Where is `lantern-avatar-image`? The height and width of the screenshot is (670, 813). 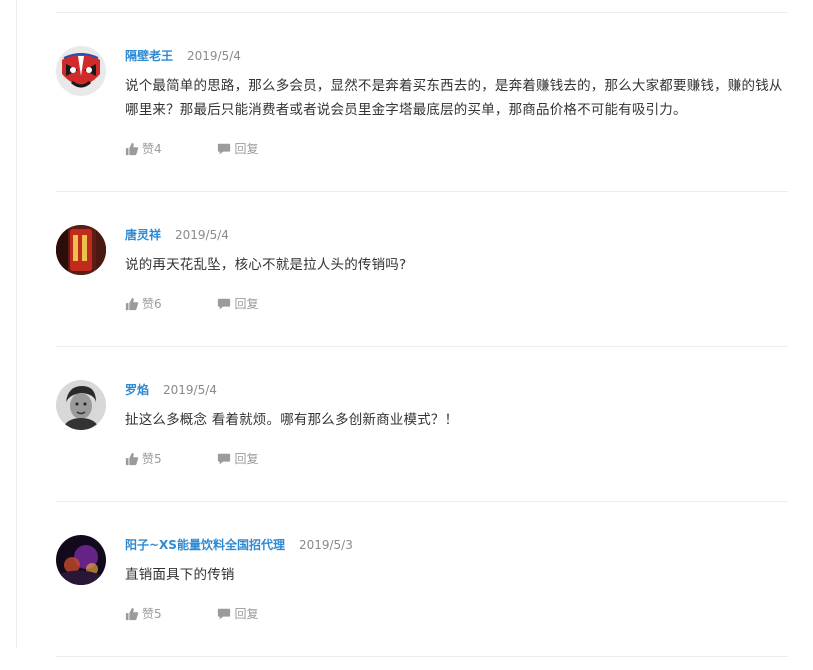
lantern-avatar-image is located at coordinates (81, 250).